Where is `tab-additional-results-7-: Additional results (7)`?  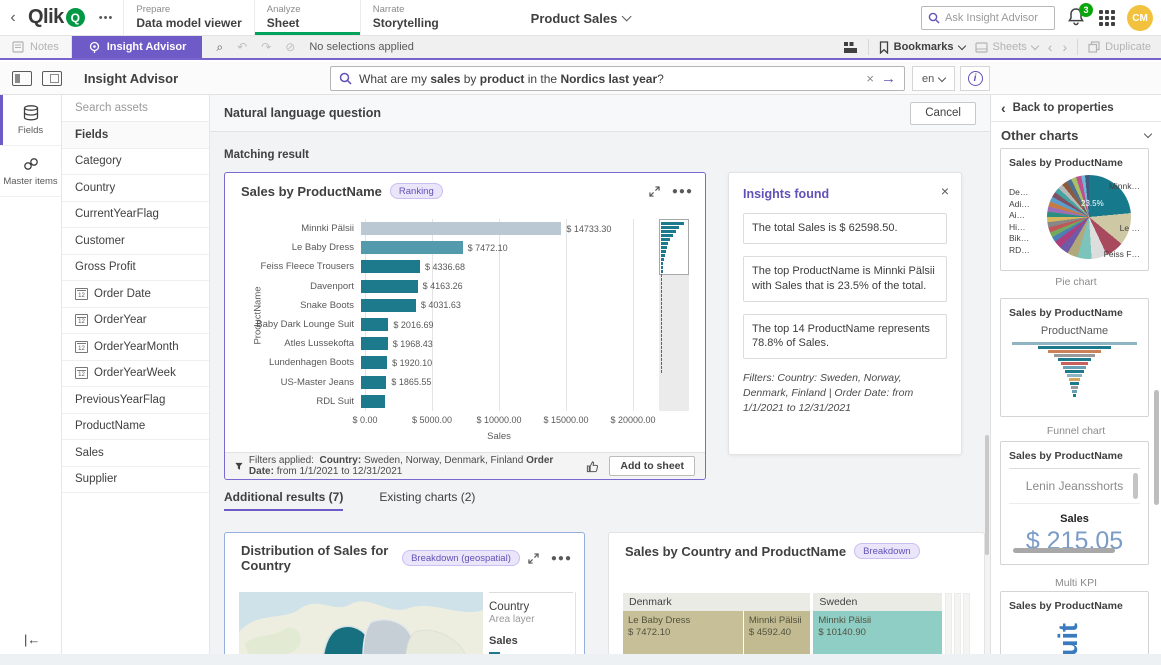
tab-additional-results-7-: Additional results (7) is located at coordinates (284, 500).